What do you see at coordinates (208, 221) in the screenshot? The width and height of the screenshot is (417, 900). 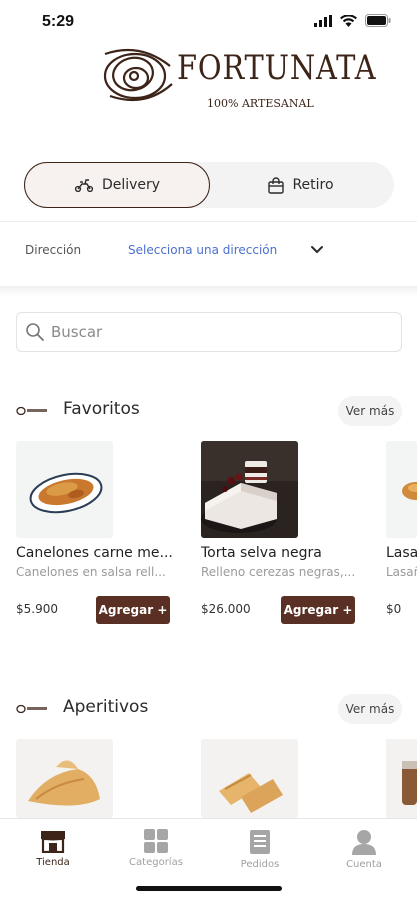 I see `divider` at bounding box center [208, 221].